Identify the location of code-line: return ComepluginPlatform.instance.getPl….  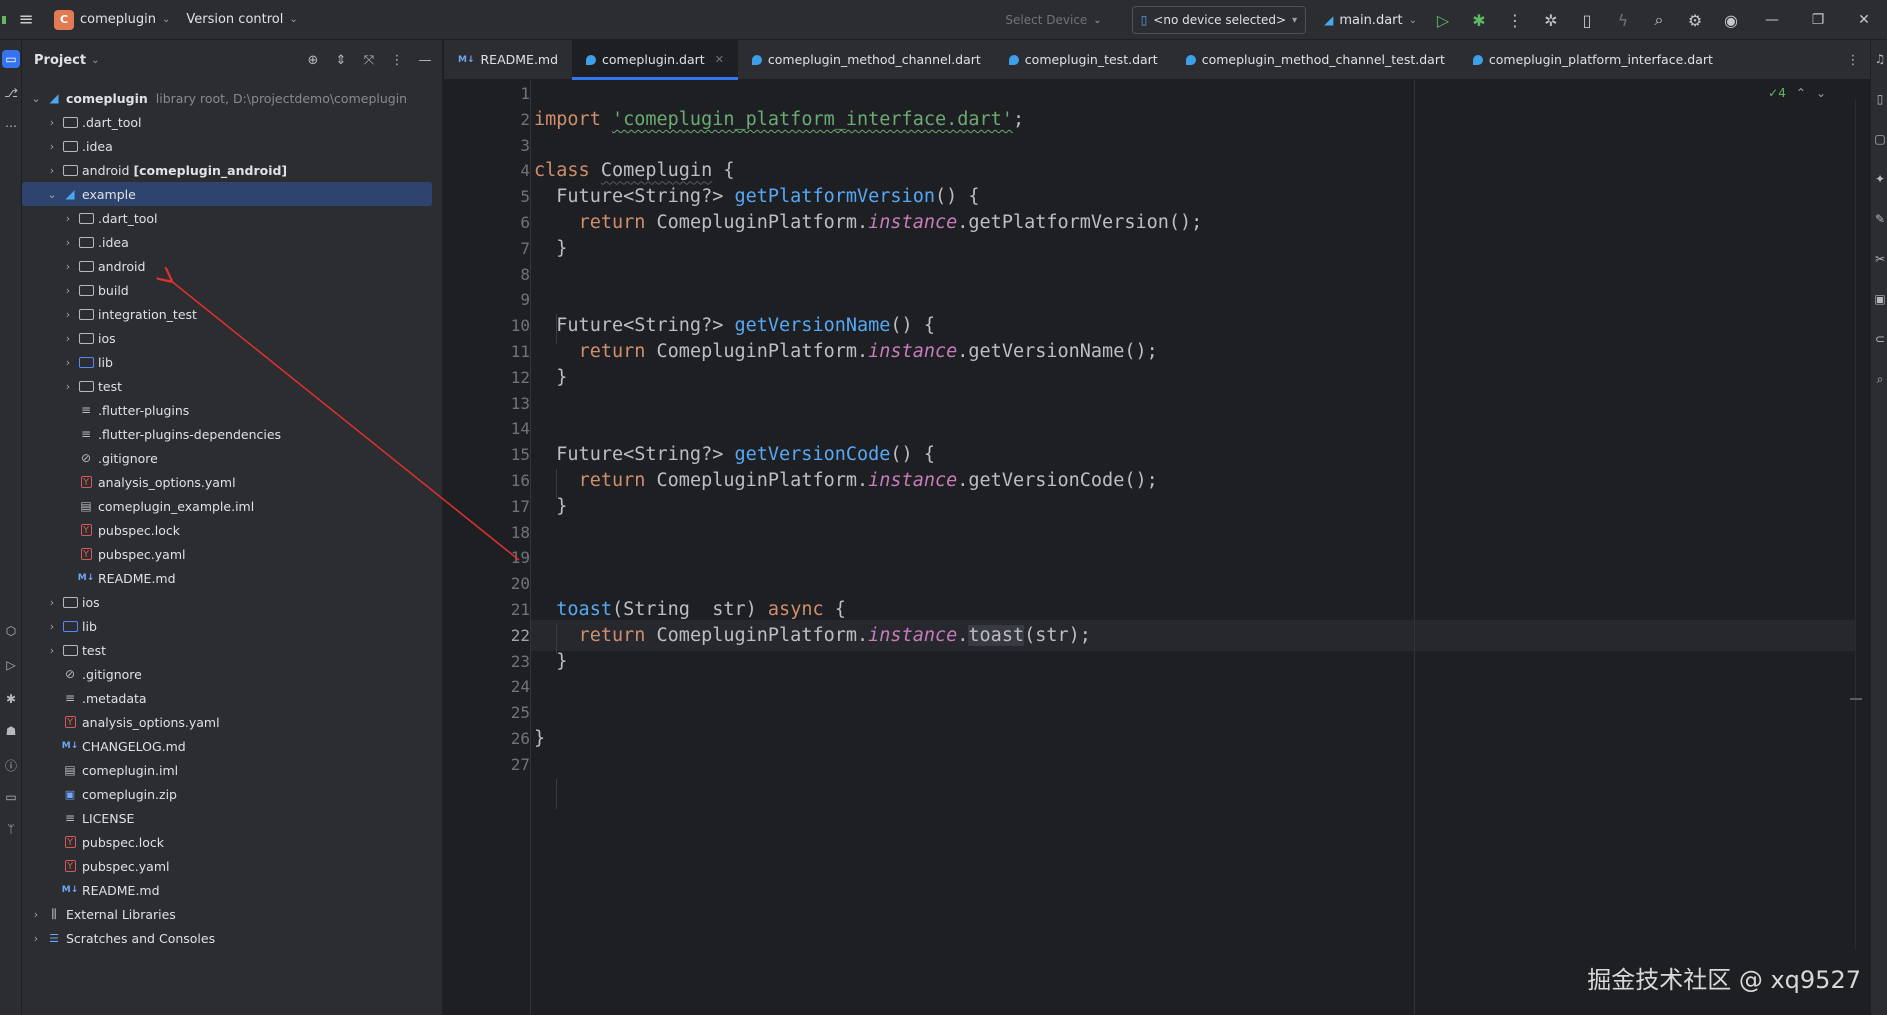
(868, 222).